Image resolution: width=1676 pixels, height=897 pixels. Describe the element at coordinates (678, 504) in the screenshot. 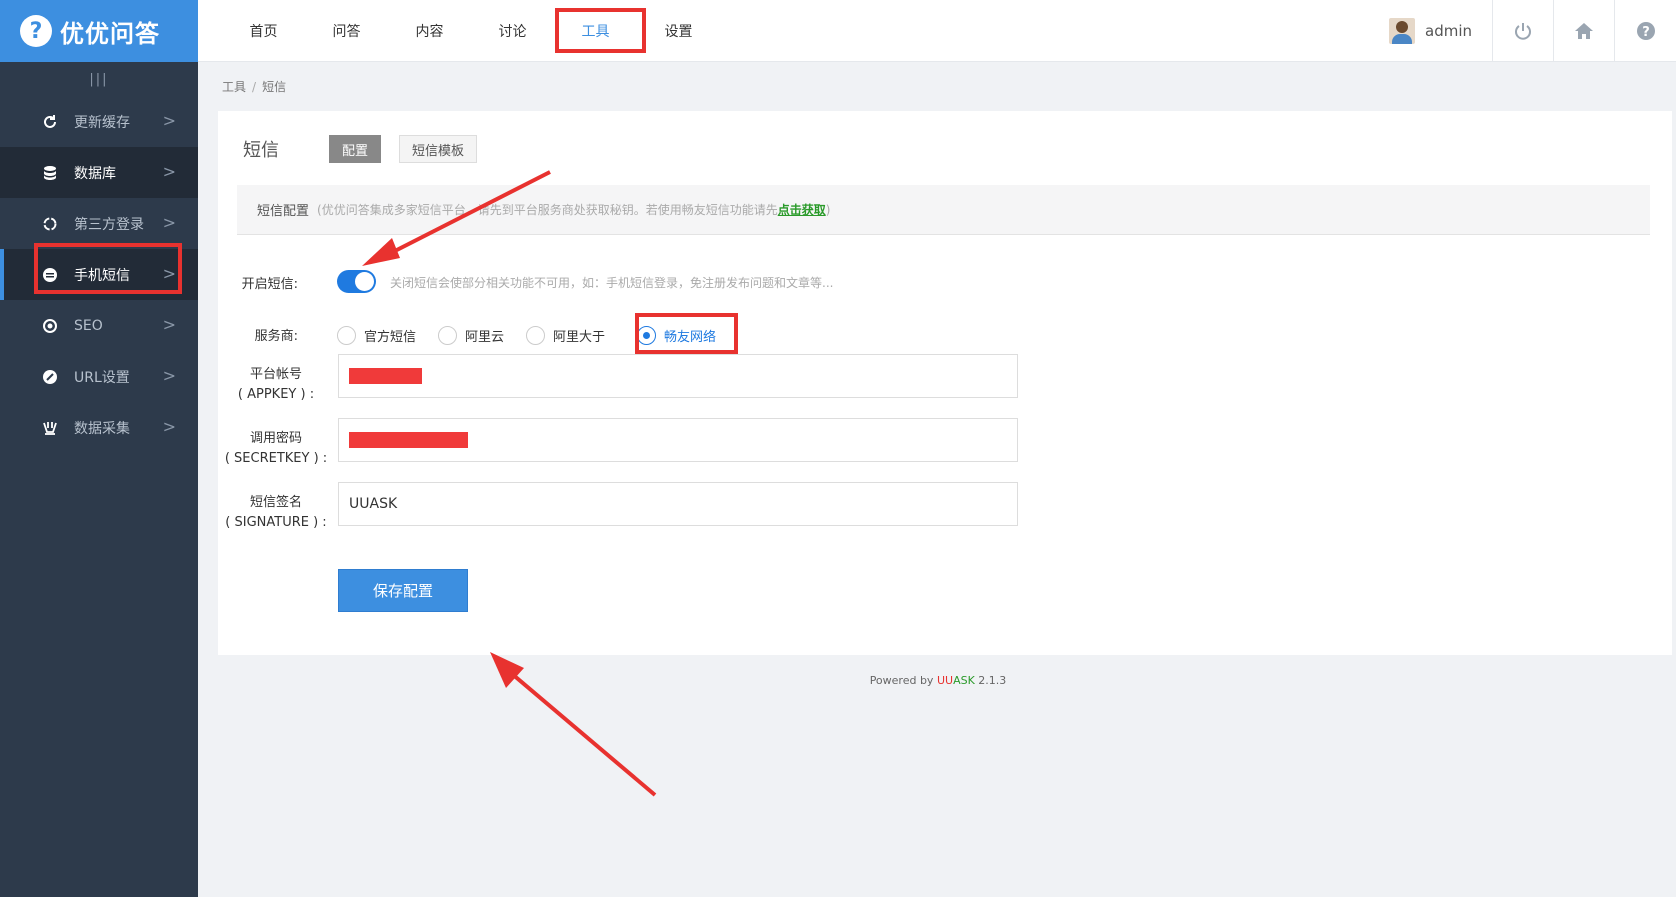

I see `signature-field: UUASK` at that location.